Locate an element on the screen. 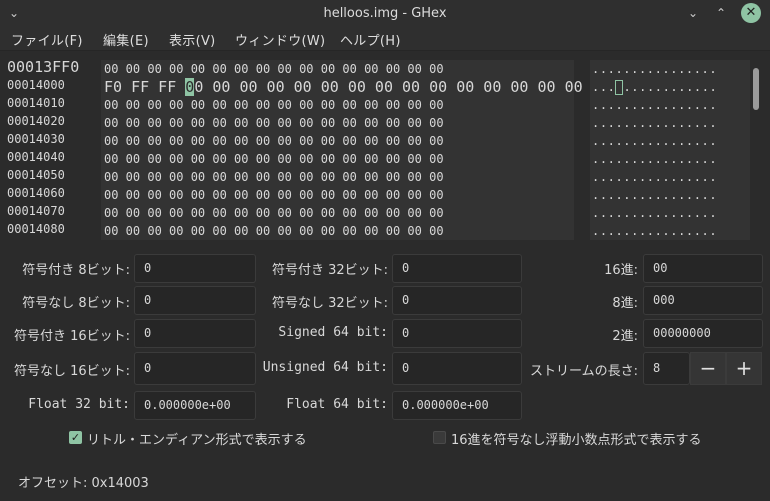 This screenshot has height=501, width=770. float64-field: 0.000000e+00 is located at coordinates (457, 405).